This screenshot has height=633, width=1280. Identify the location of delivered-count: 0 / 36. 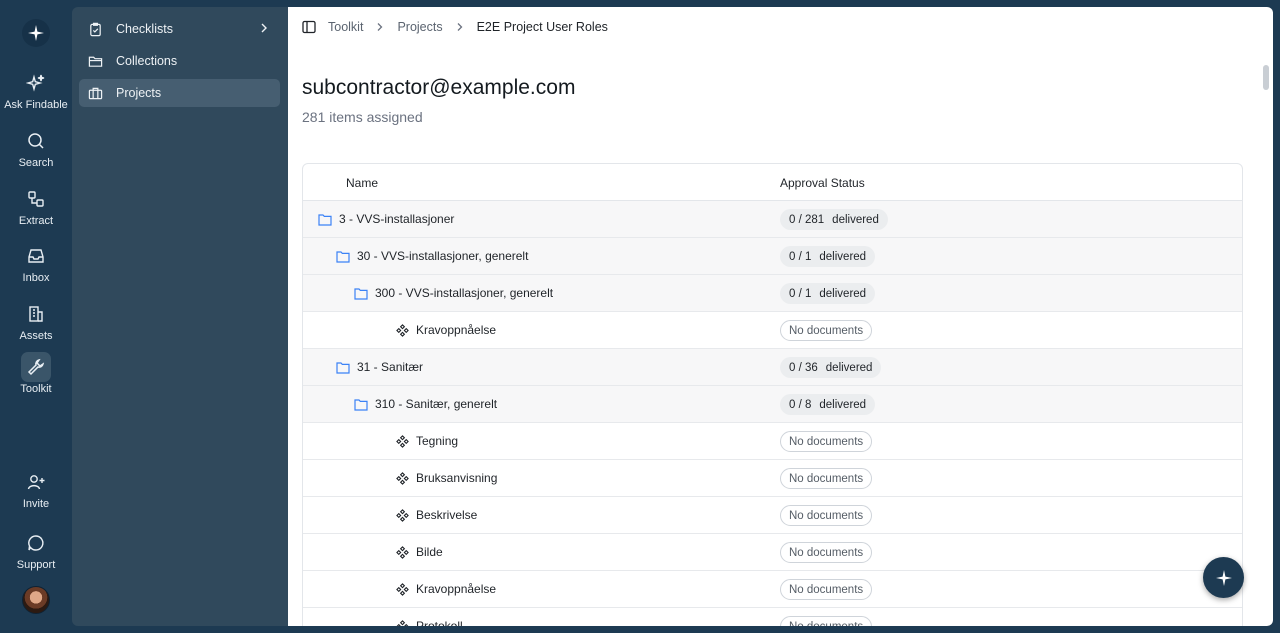
(803, 367).